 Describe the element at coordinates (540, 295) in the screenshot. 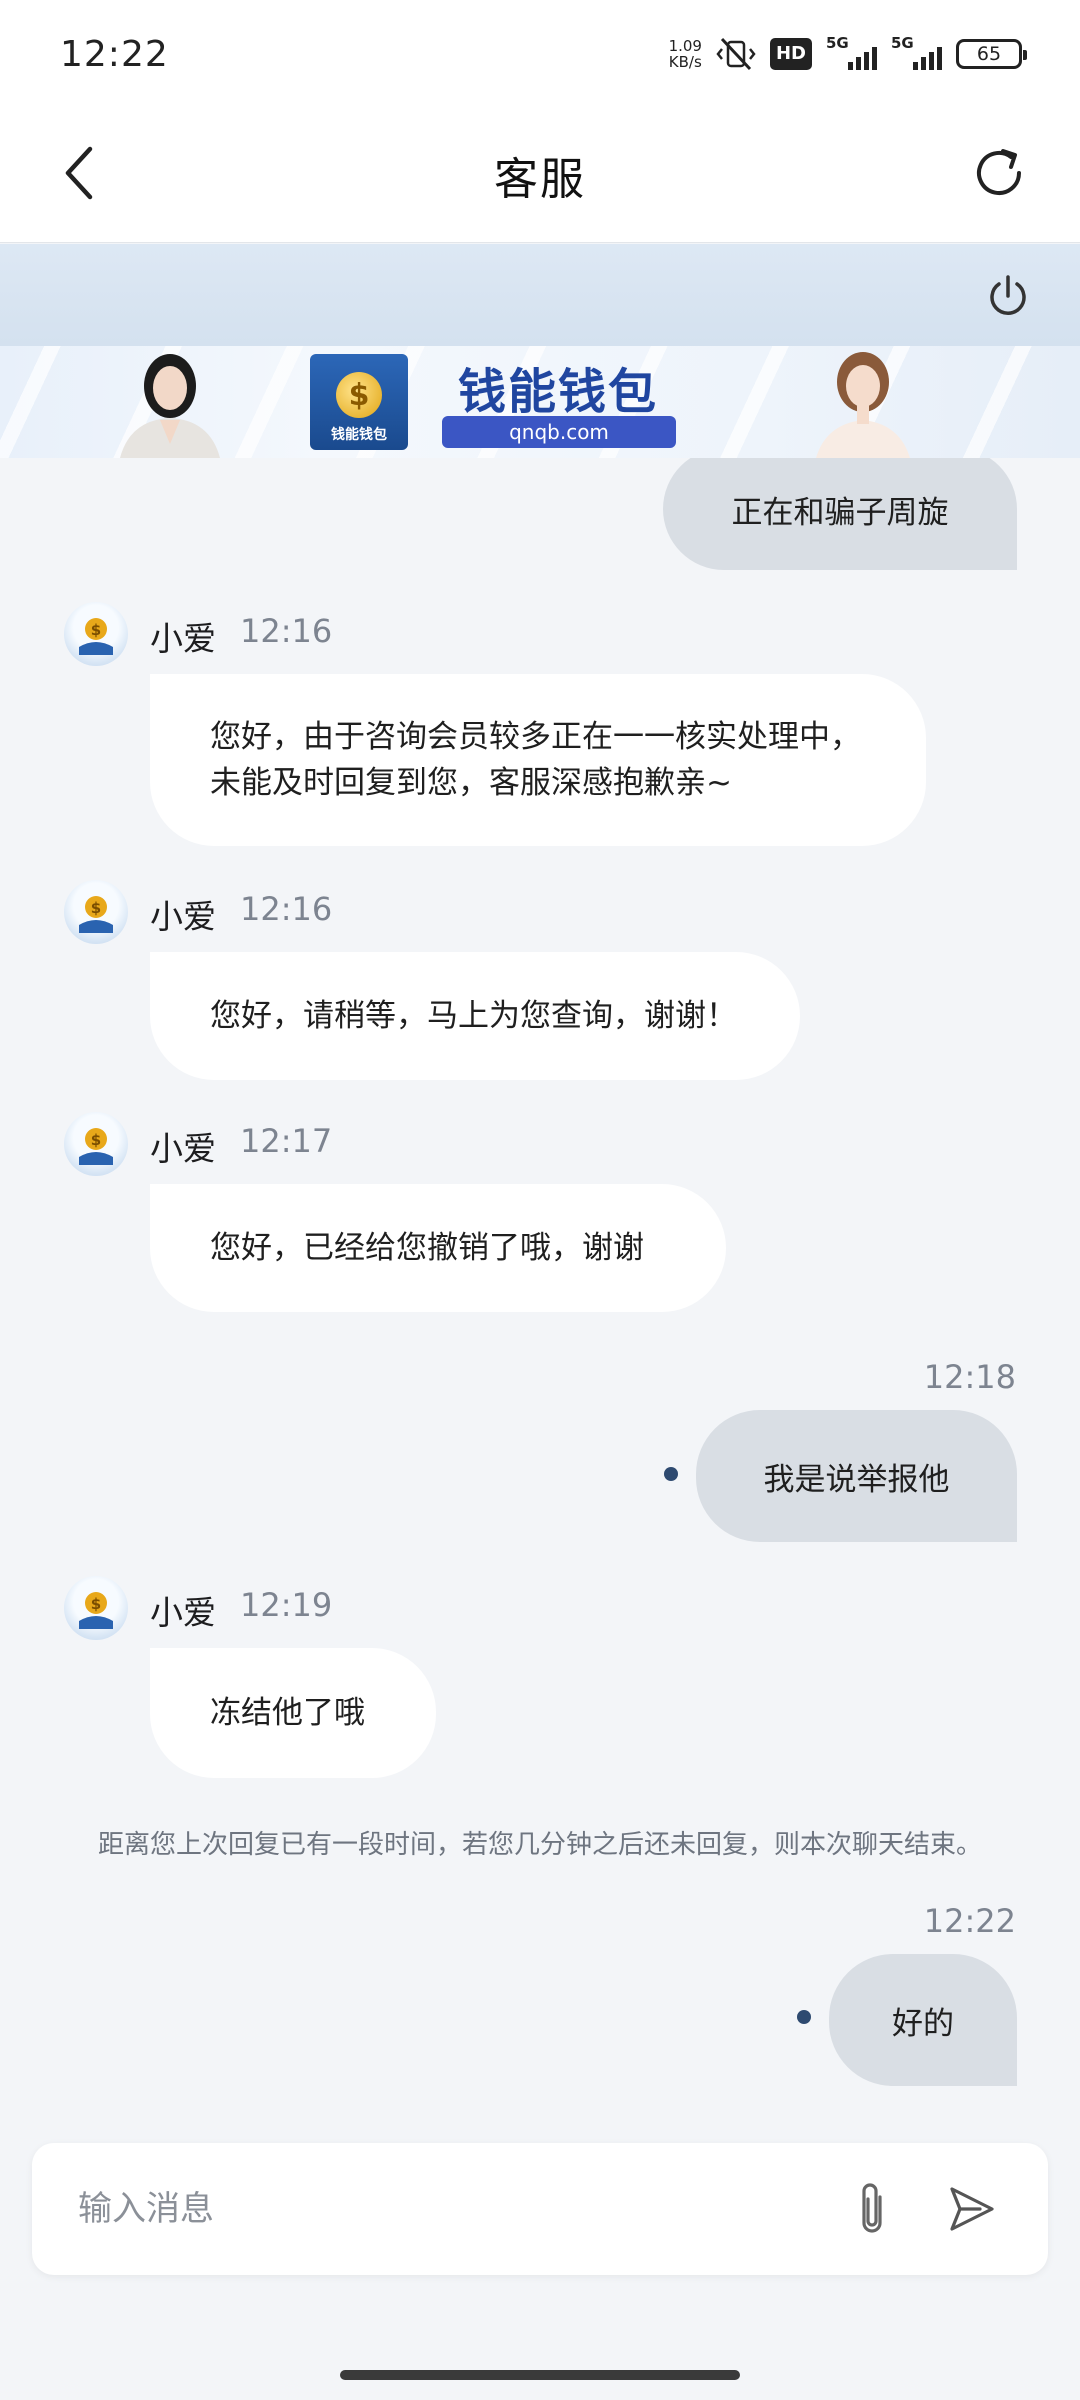

I see `session-bar` at that location.